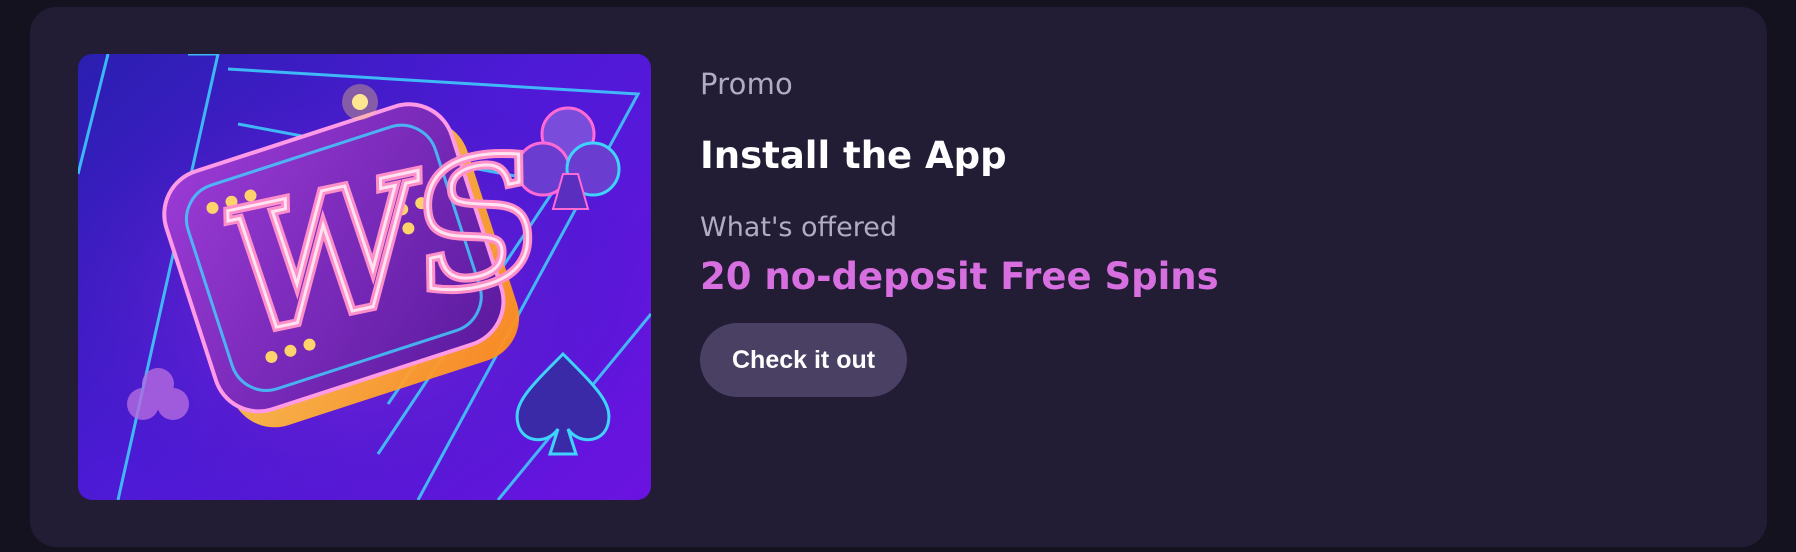 The height and width of the screenshot is (552, 1796). What do you see at coordinates (853, 155) in the screenshot?
I see `promo-title: Install the App` at bounding box center [853, 155].